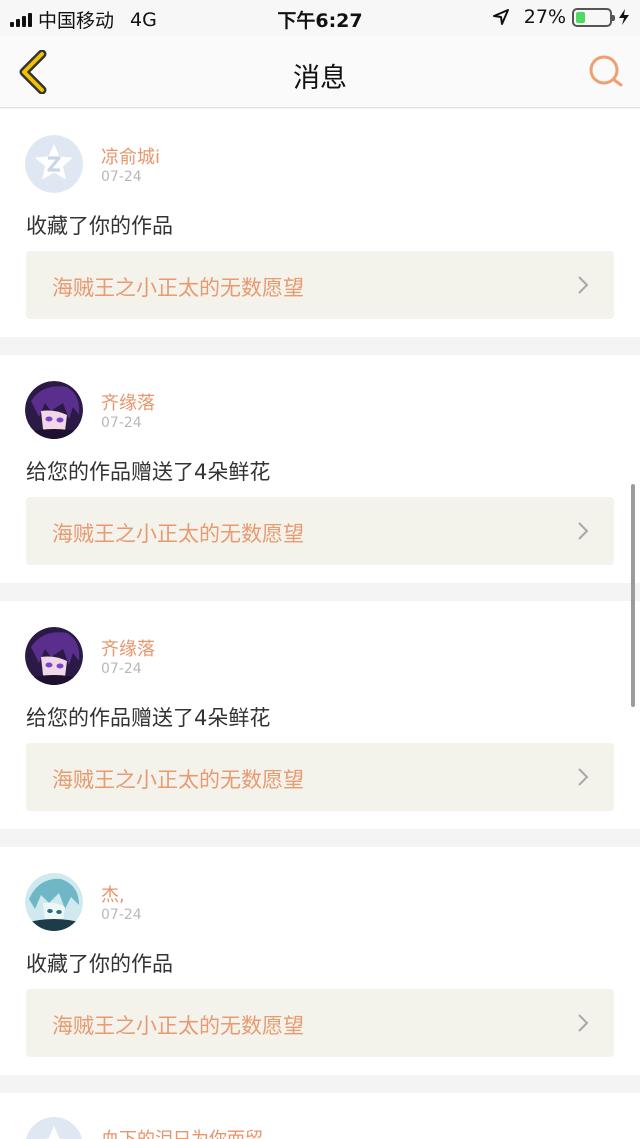 The height and width of the screenshot is (1139, 640). I want to click on status-bar: 中国移动 4G 下午6:27 27%, so click(320, 18).